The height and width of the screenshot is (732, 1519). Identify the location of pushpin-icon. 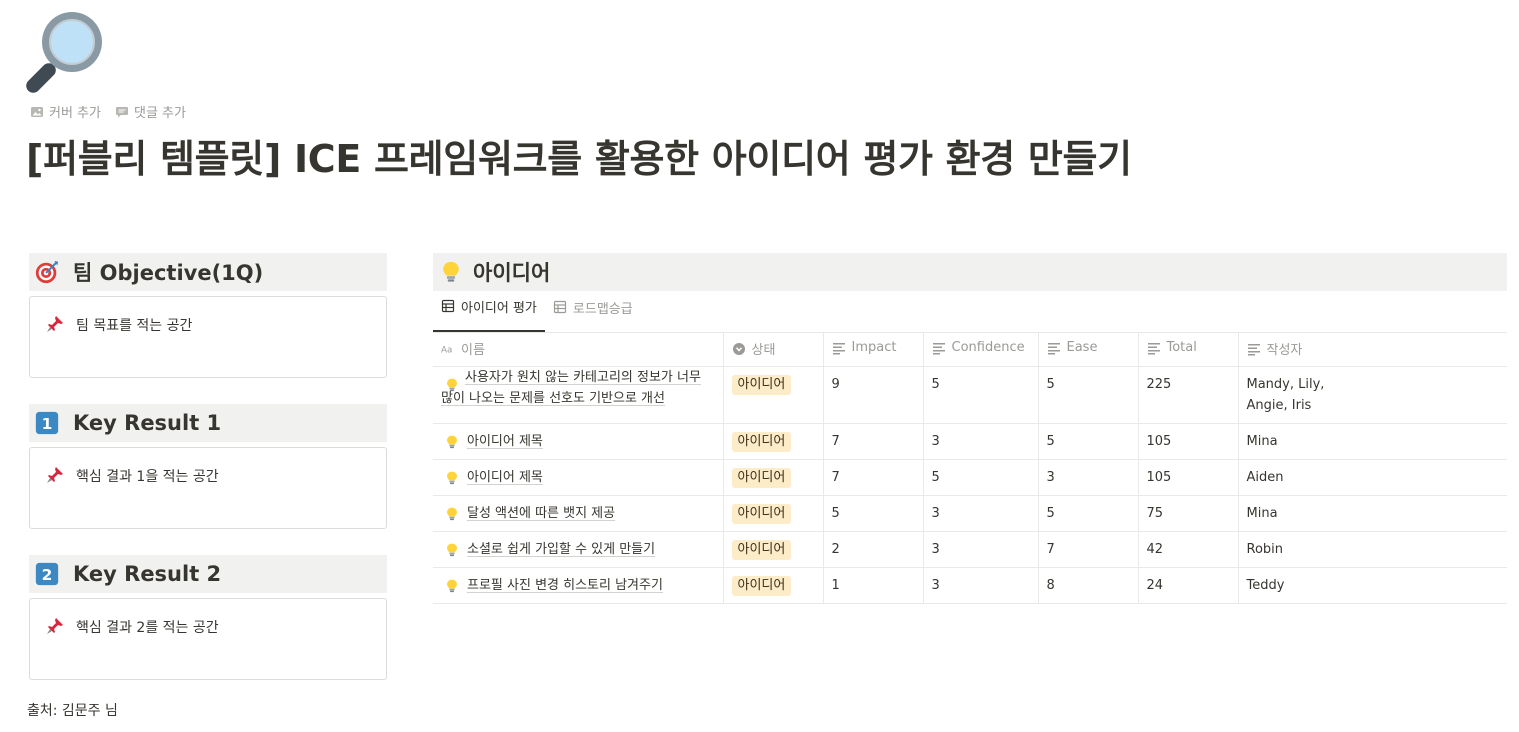
(55, 324).